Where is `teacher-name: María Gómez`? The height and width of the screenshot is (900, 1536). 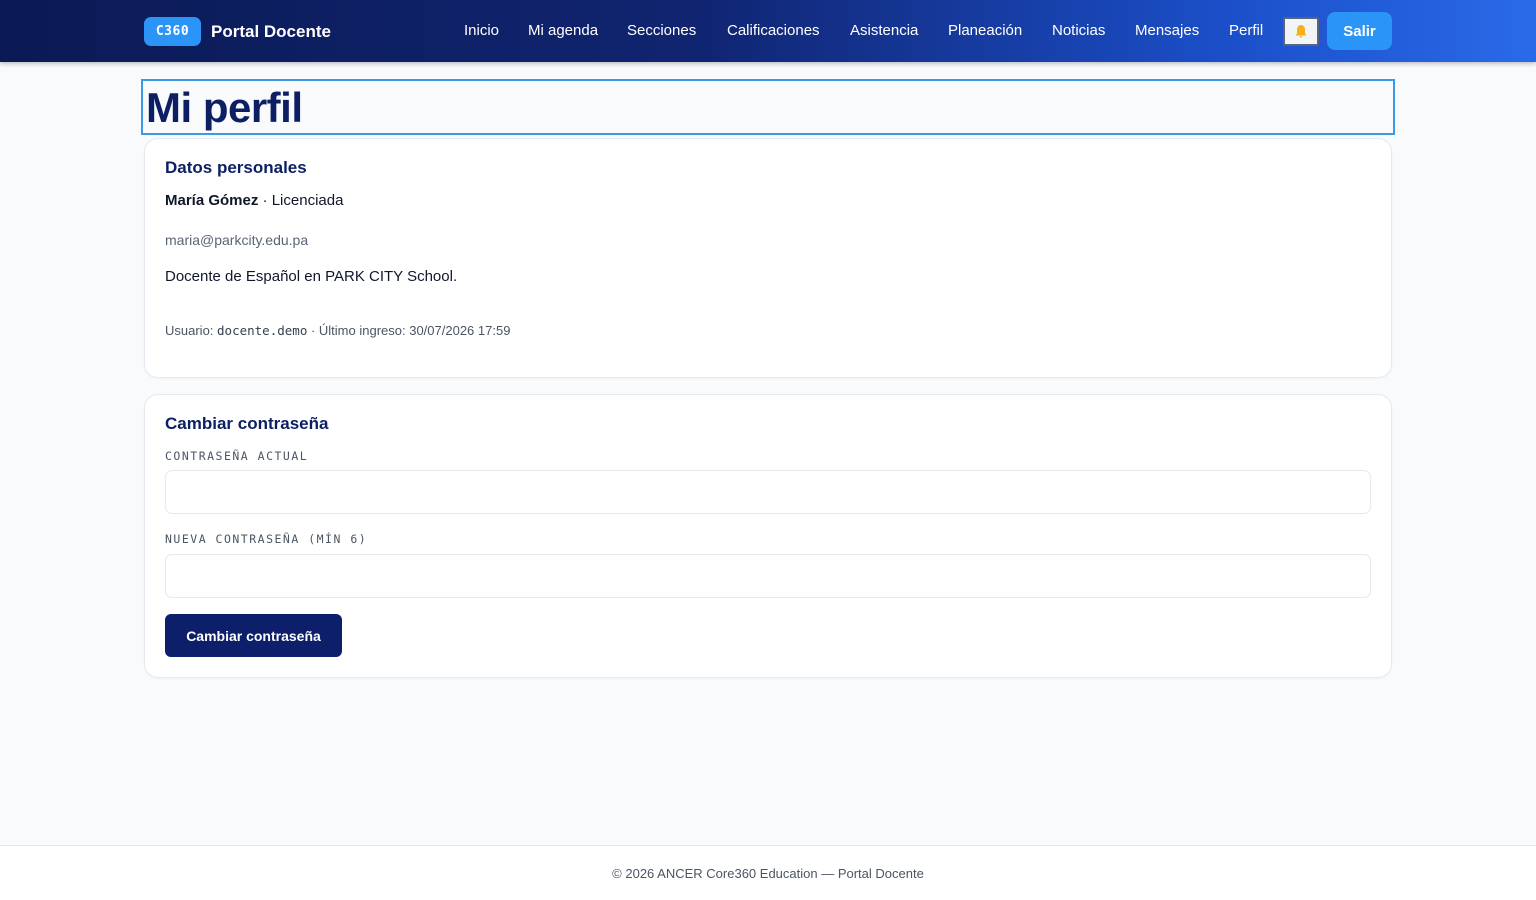
teacher-name: María Gómez is located at coordinates (212, 200).